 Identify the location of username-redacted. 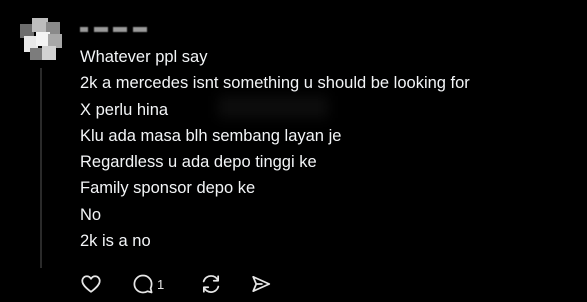
(120, 29).